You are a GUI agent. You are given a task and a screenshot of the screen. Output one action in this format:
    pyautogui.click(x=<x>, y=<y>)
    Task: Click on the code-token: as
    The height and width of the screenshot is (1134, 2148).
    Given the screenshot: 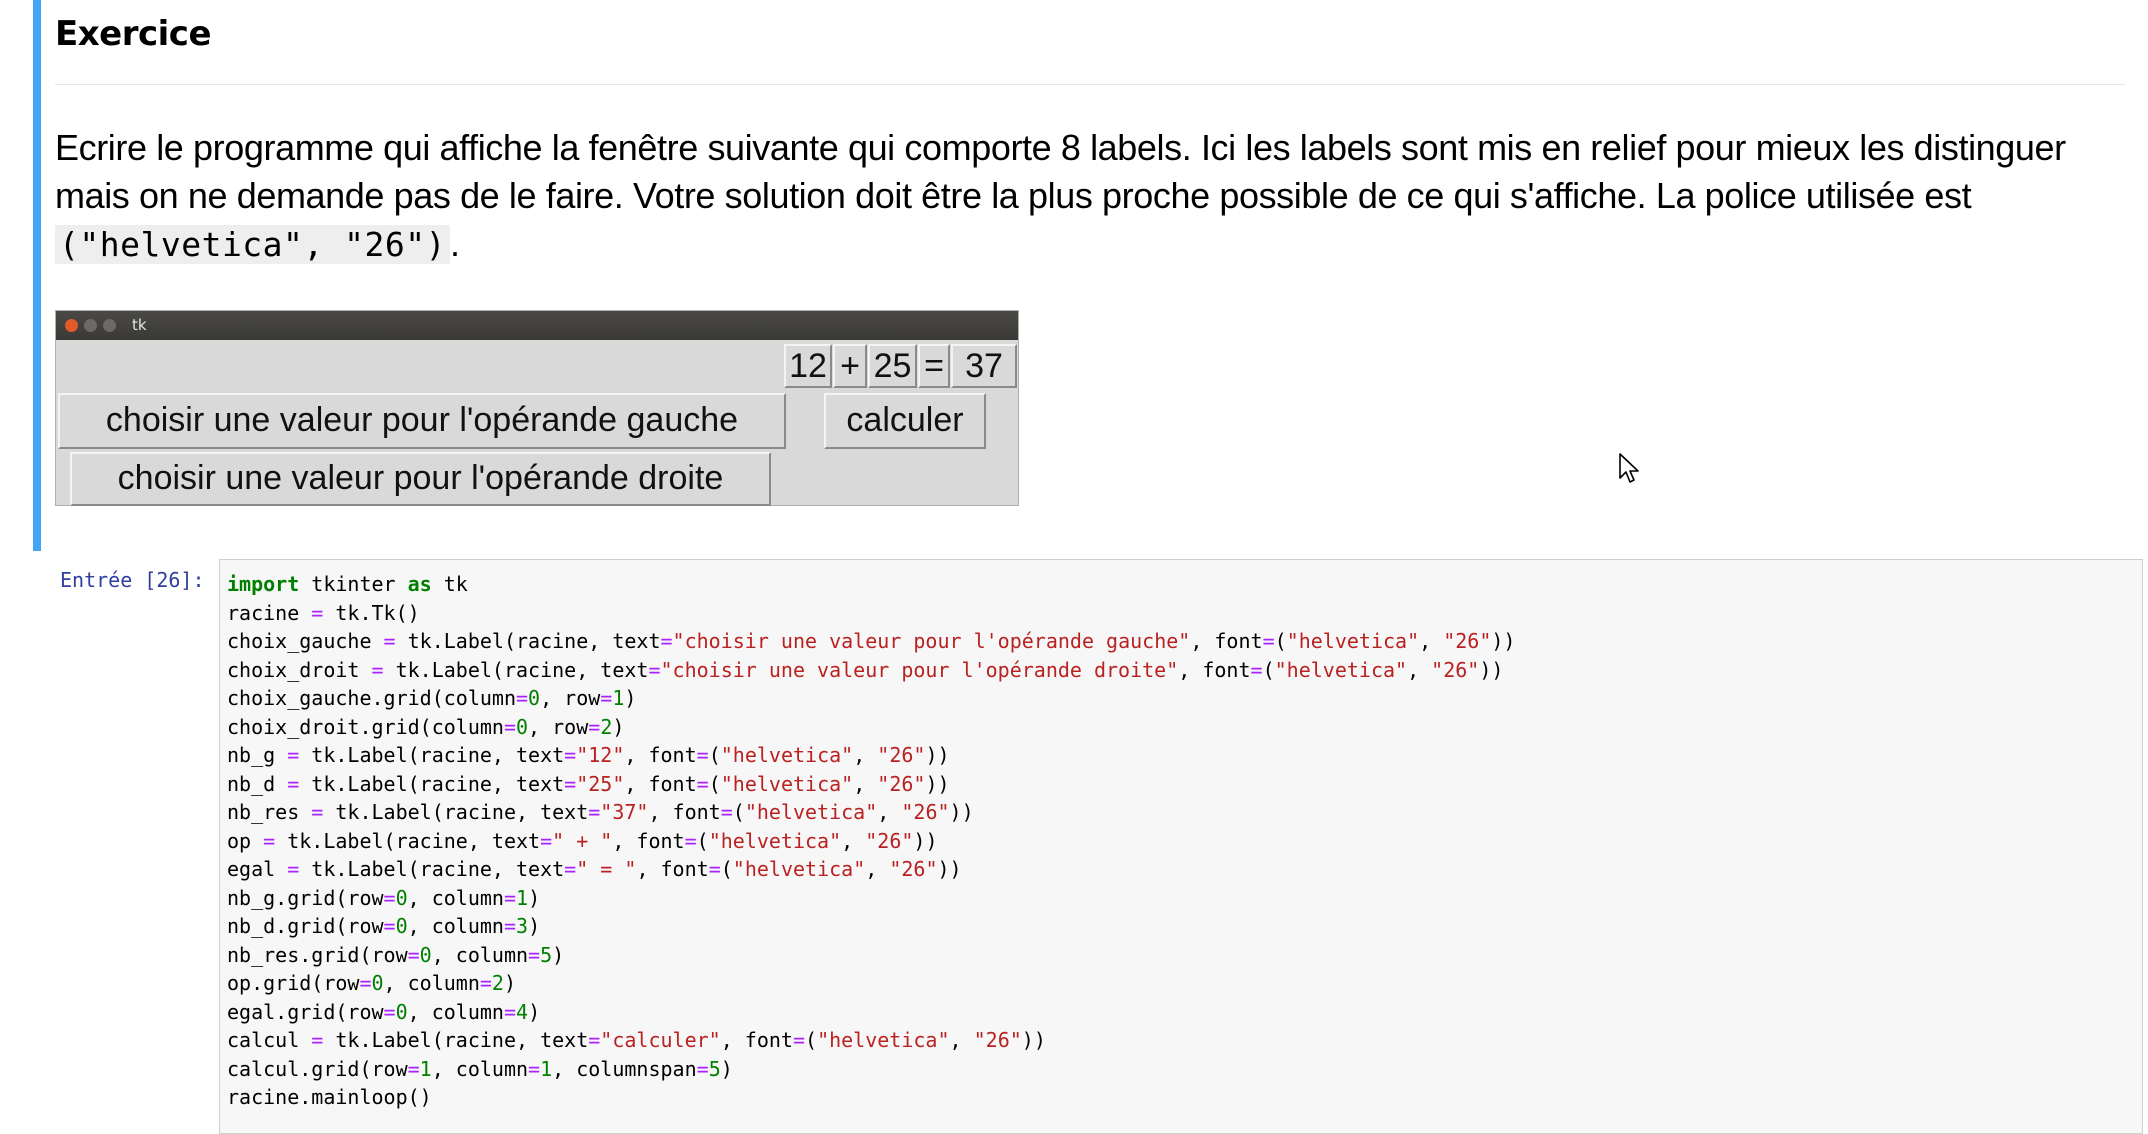 What is the action you would take?
    pyautogui.click(x=419, y=584)
    